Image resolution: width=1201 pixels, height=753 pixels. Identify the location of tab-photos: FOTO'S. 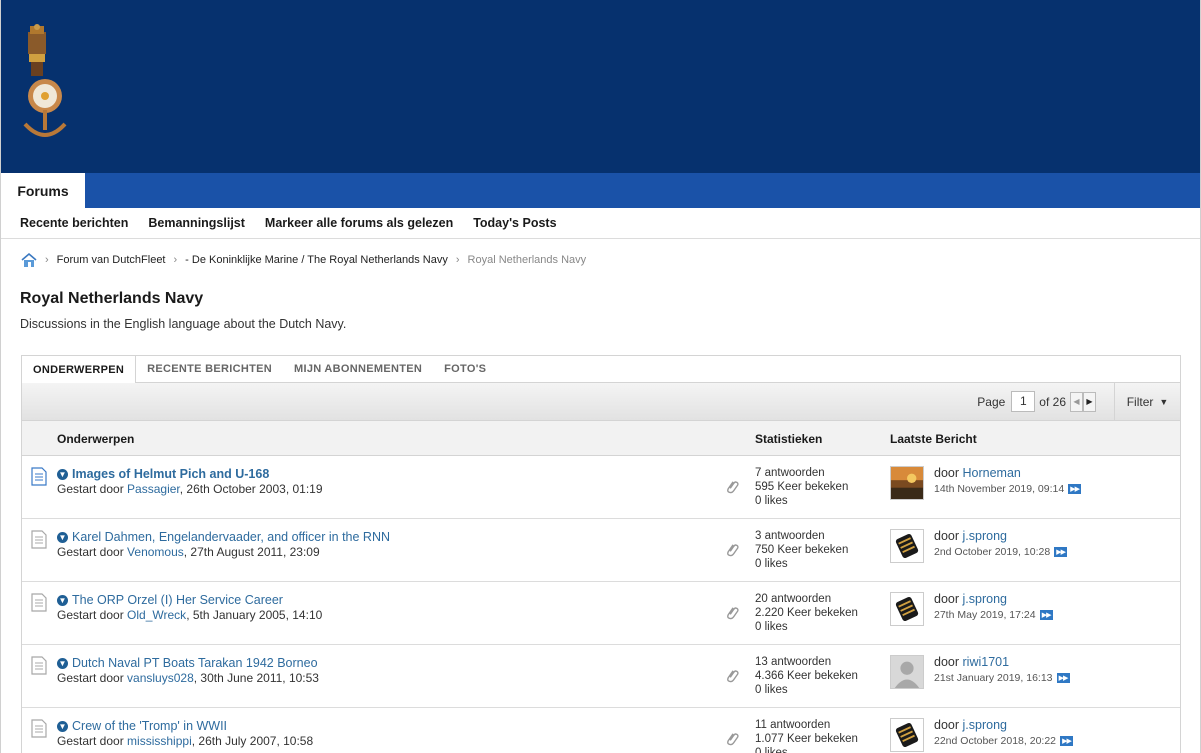
(465, 369).